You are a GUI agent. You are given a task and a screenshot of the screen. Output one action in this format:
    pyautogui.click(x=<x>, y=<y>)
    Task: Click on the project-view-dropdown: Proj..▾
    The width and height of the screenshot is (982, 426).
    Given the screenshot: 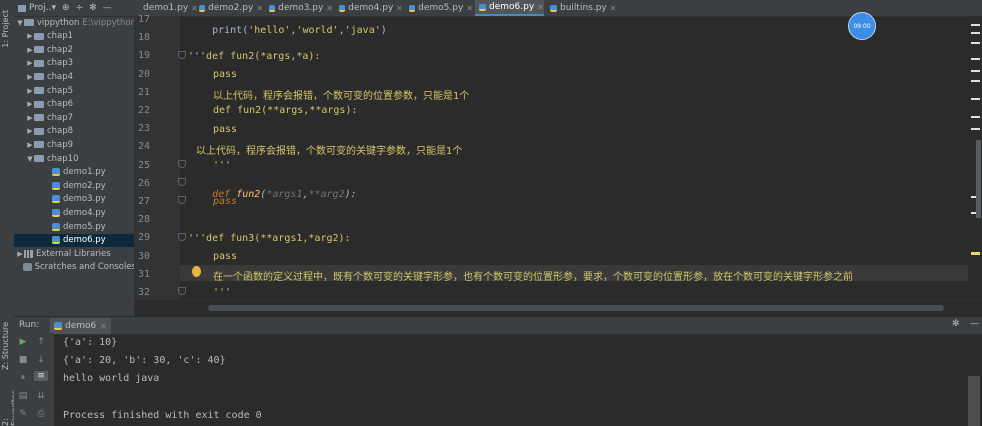 What is the action you would take?
    pyautogui.click(x=42, y=8)
    